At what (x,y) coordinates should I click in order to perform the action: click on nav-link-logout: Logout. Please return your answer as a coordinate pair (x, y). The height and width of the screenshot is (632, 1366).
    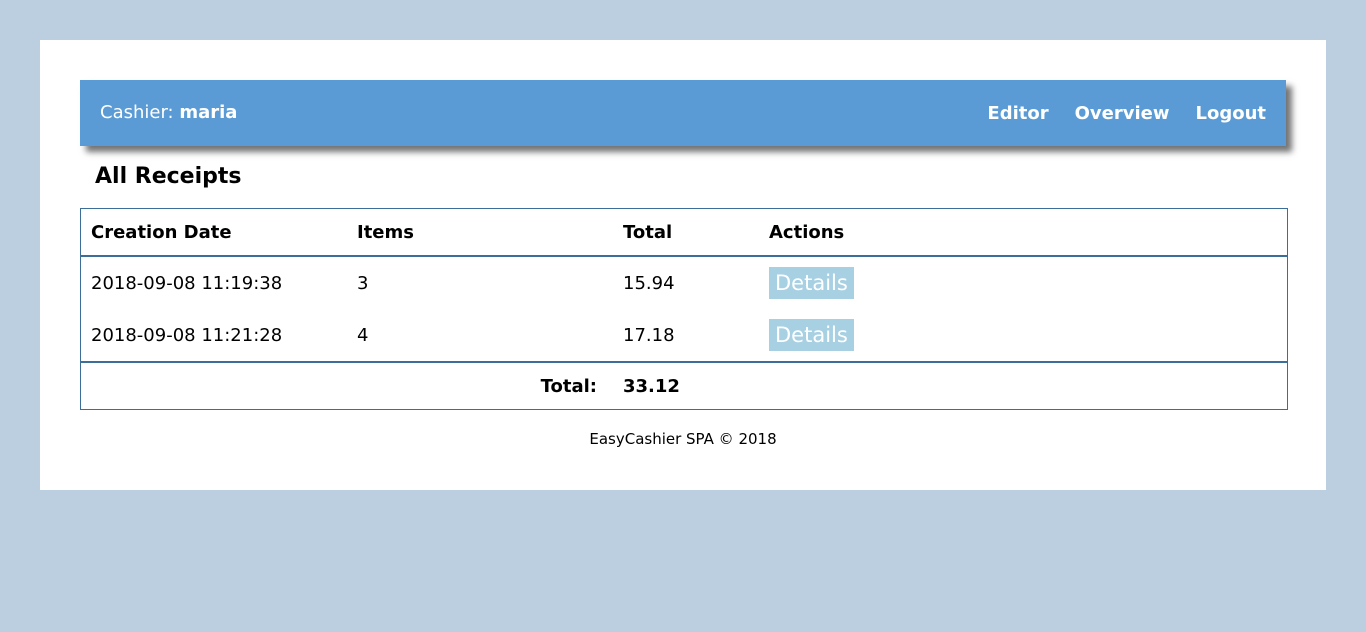
    Looking at the image, I should click on (1230, 113).